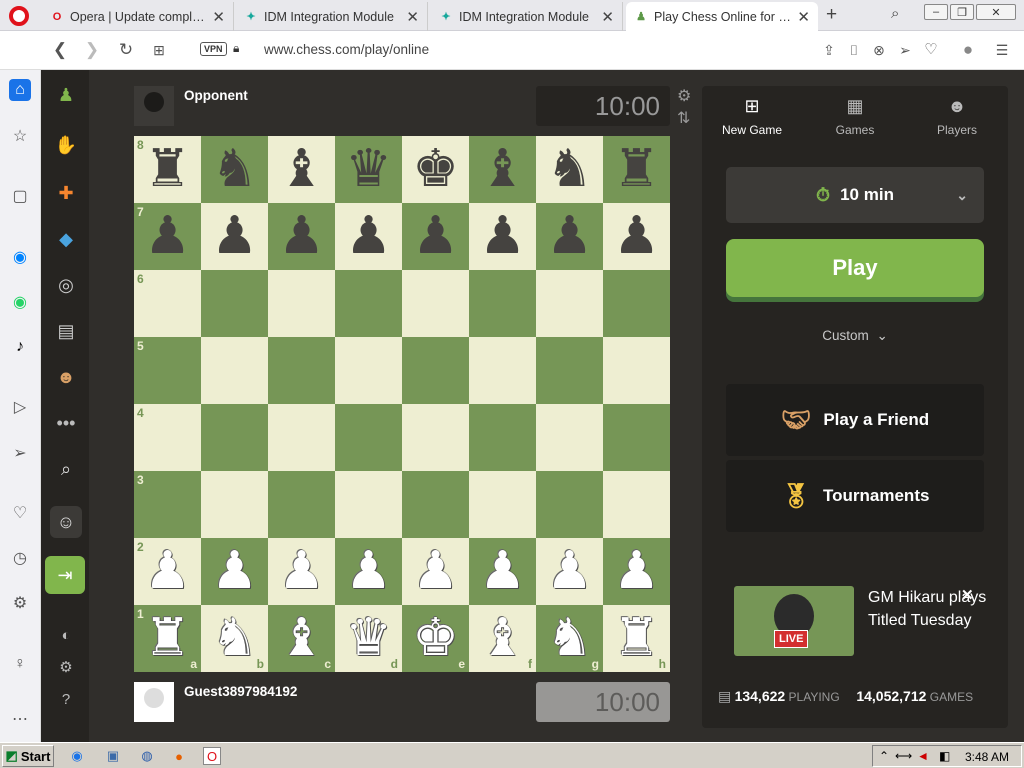 The height and width of the screenshot is (768, 1024). Describe the element at coordinates (20, 257) in the screenshot. I see `messenger-icon: ◉` at that location.